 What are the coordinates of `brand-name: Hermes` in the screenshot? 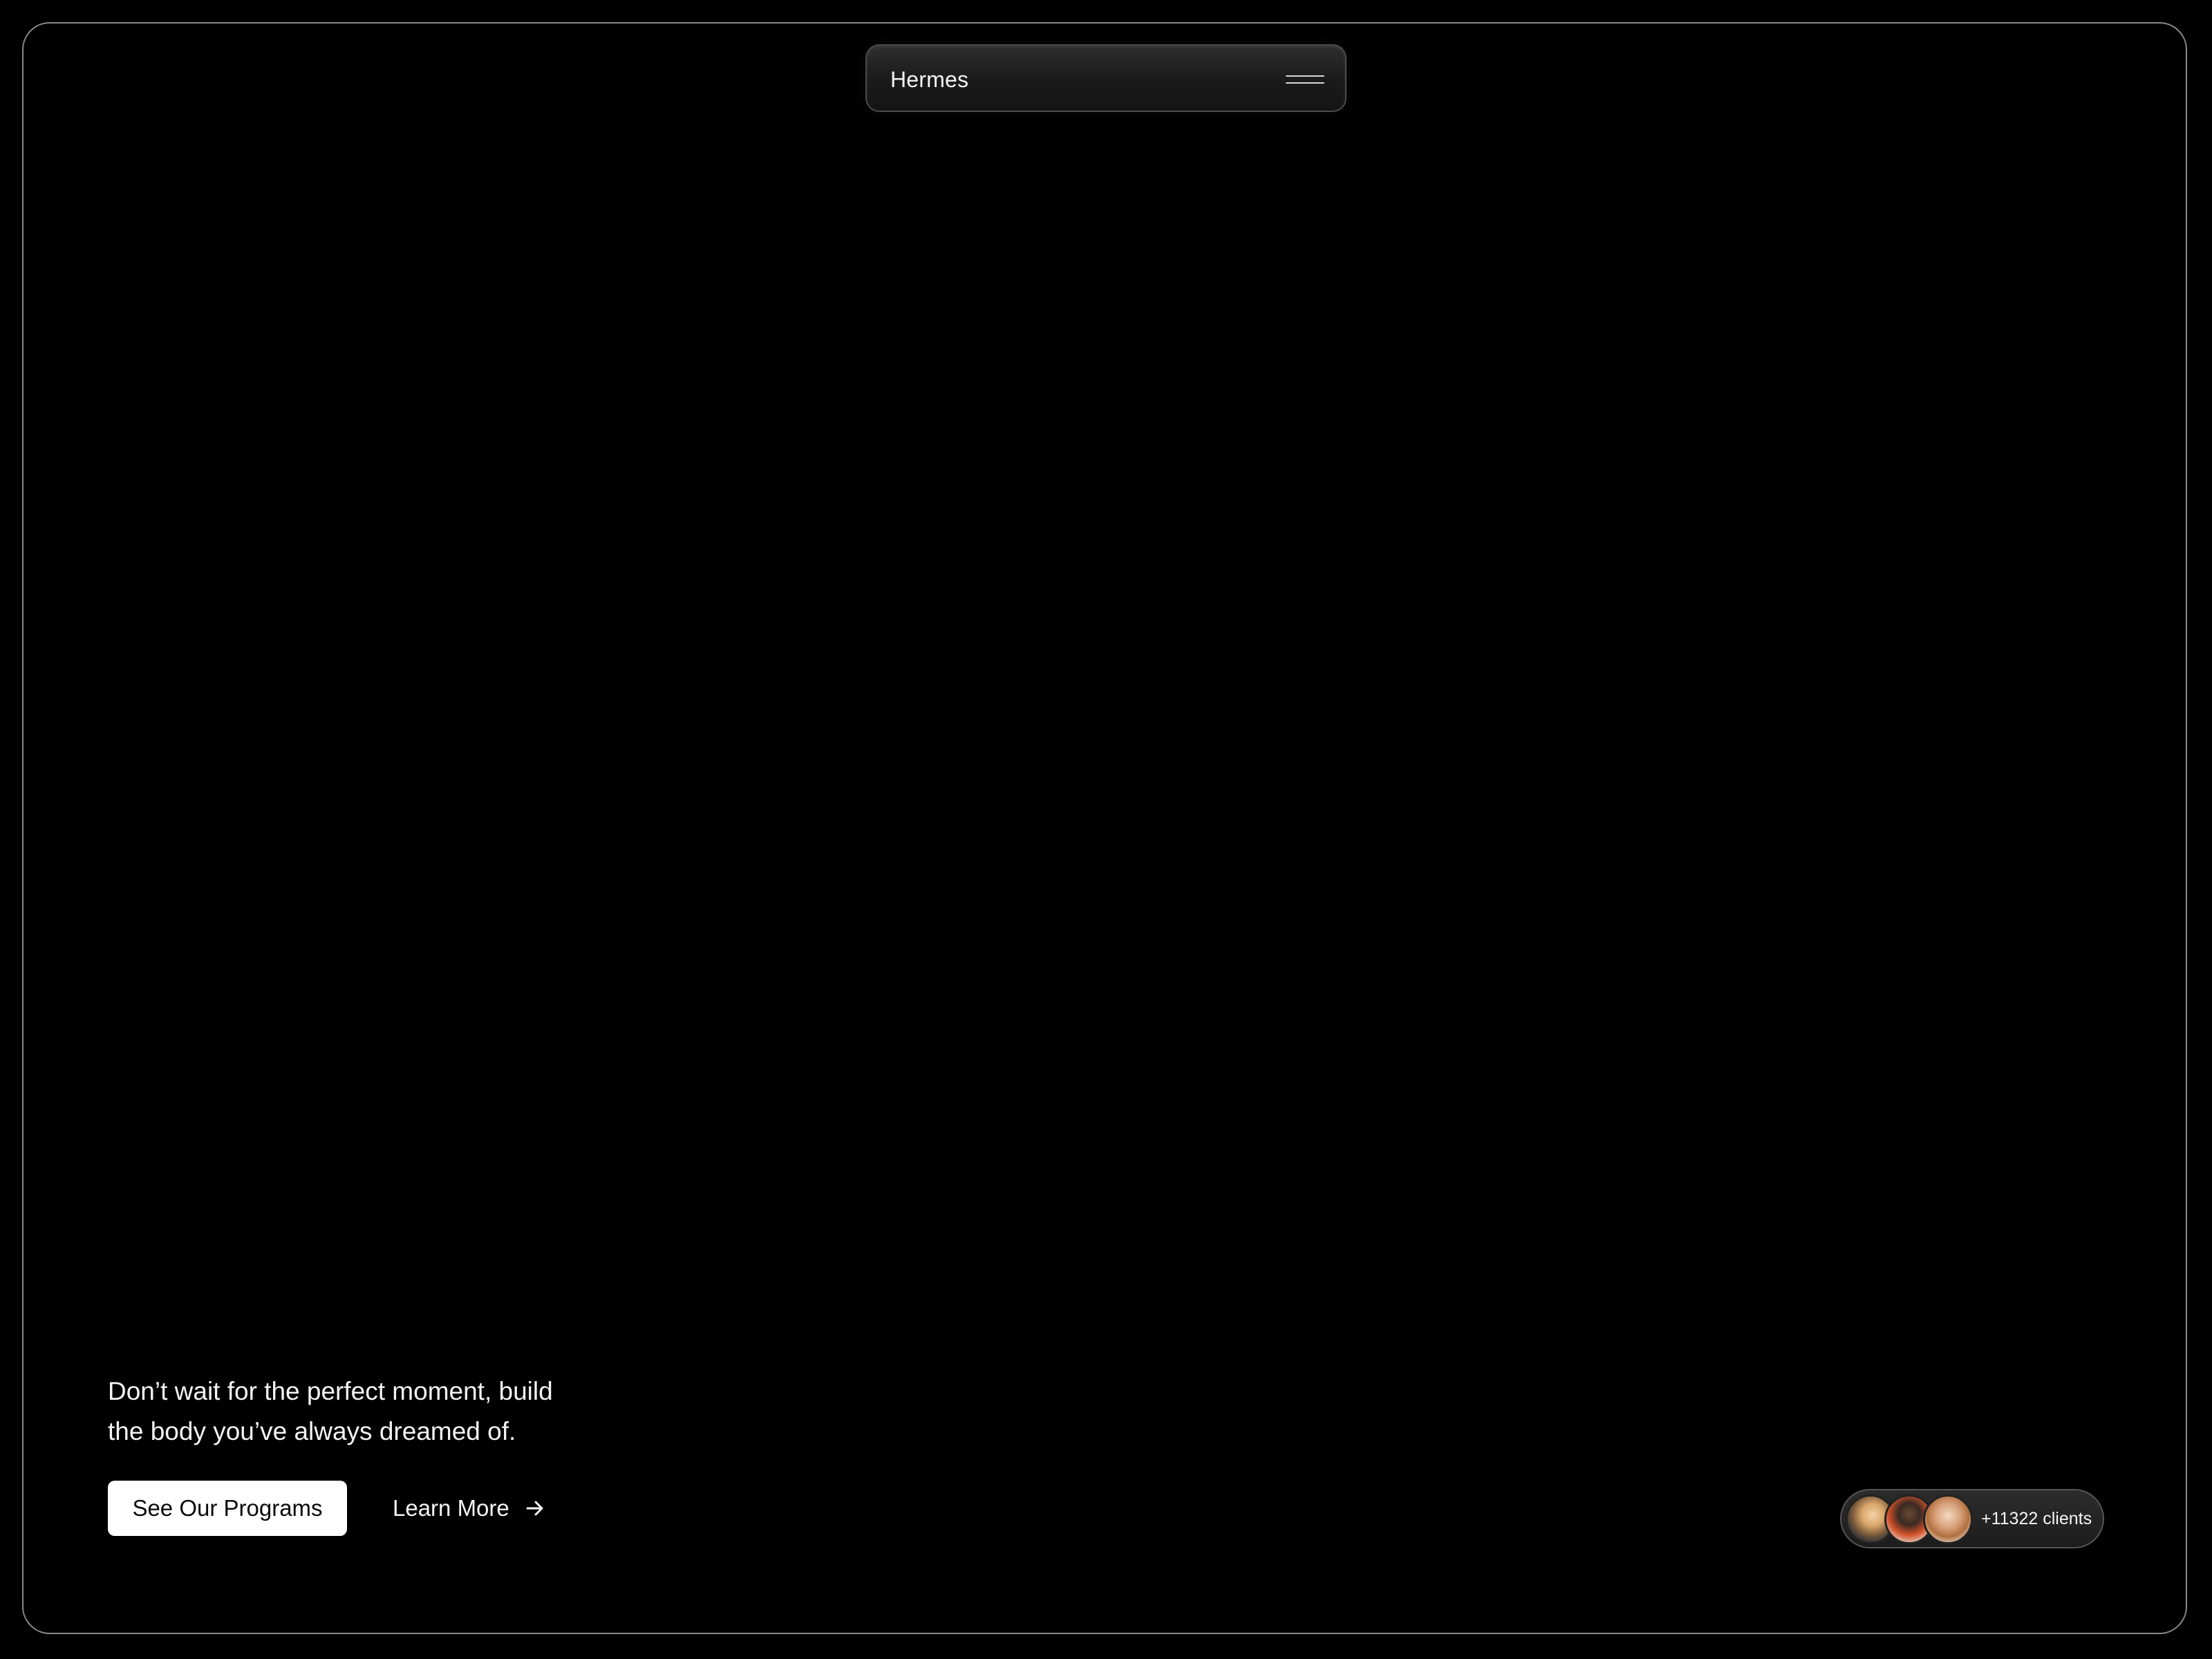 It's located at (929, 79).